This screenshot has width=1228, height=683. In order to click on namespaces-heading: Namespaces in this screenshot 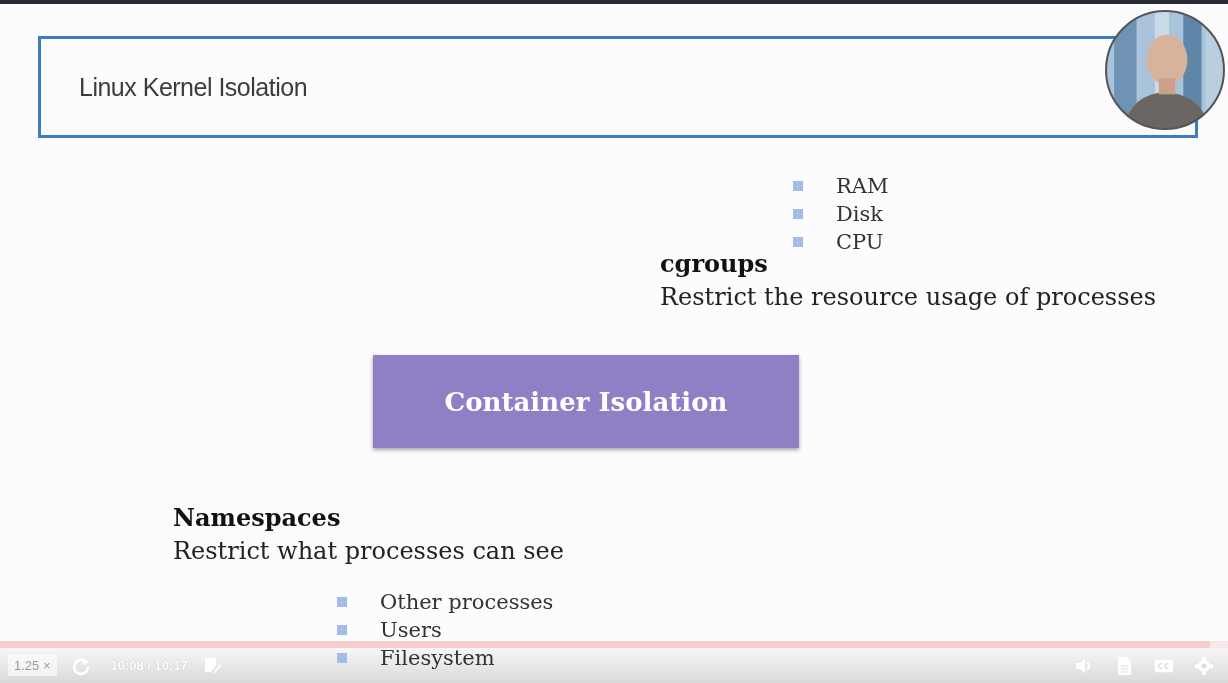, I will do `click(257, 518)`.